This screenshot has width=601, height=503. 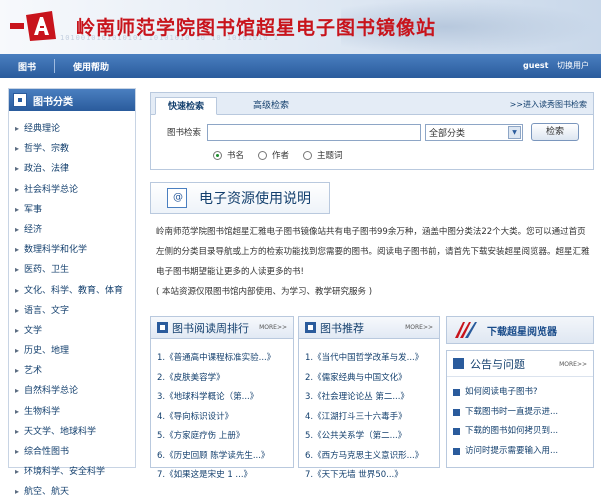 I want to click on list-item: 5.《公共关系学（第二...》, so click(x=372, y=437).